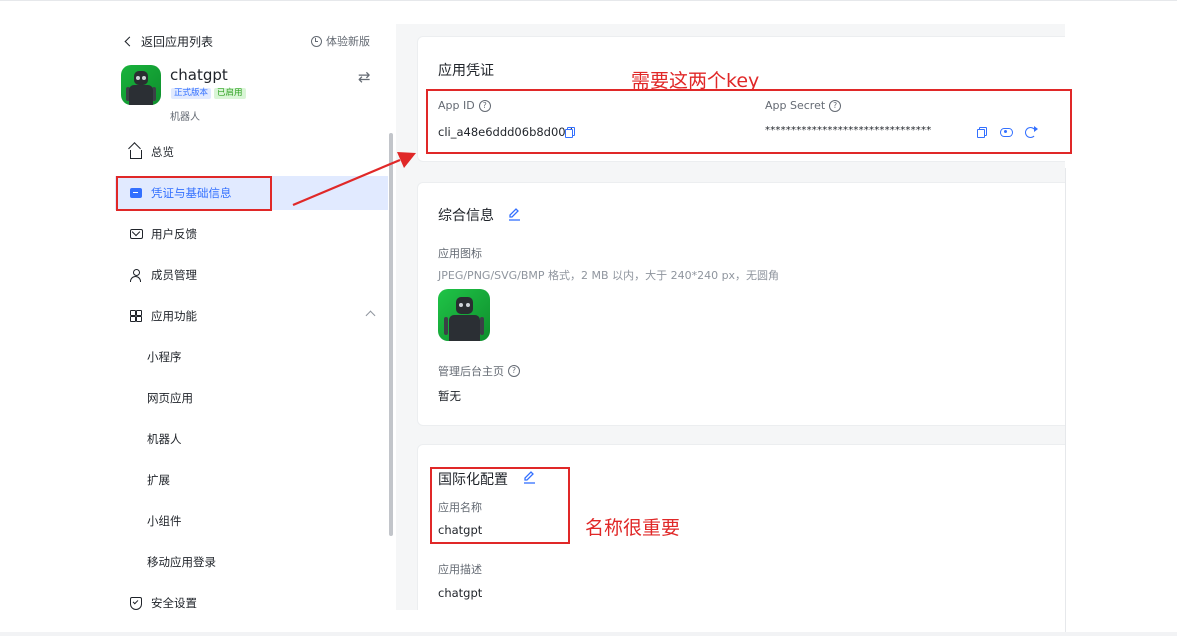 The width and height of the screenshot is (1177, 636). I want to click on edit-icon, so click(514, 214).